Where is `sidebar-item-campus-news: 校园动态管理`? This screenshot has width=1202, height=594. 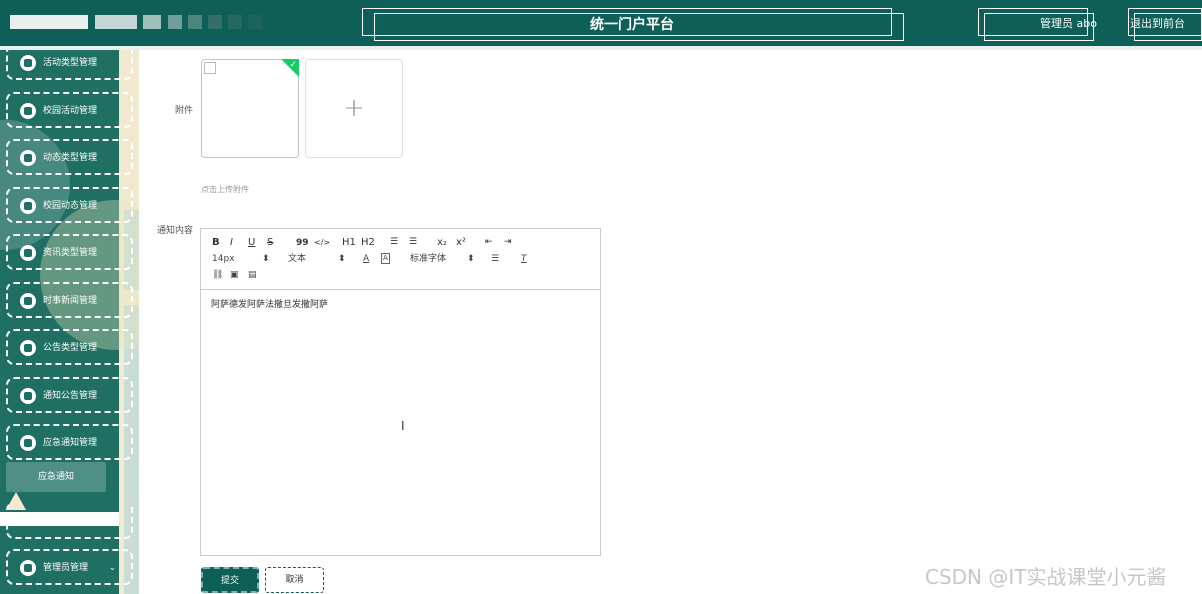 sidebar-item-campus-news: 校园动态管理 is located at coordinates (69, 205).